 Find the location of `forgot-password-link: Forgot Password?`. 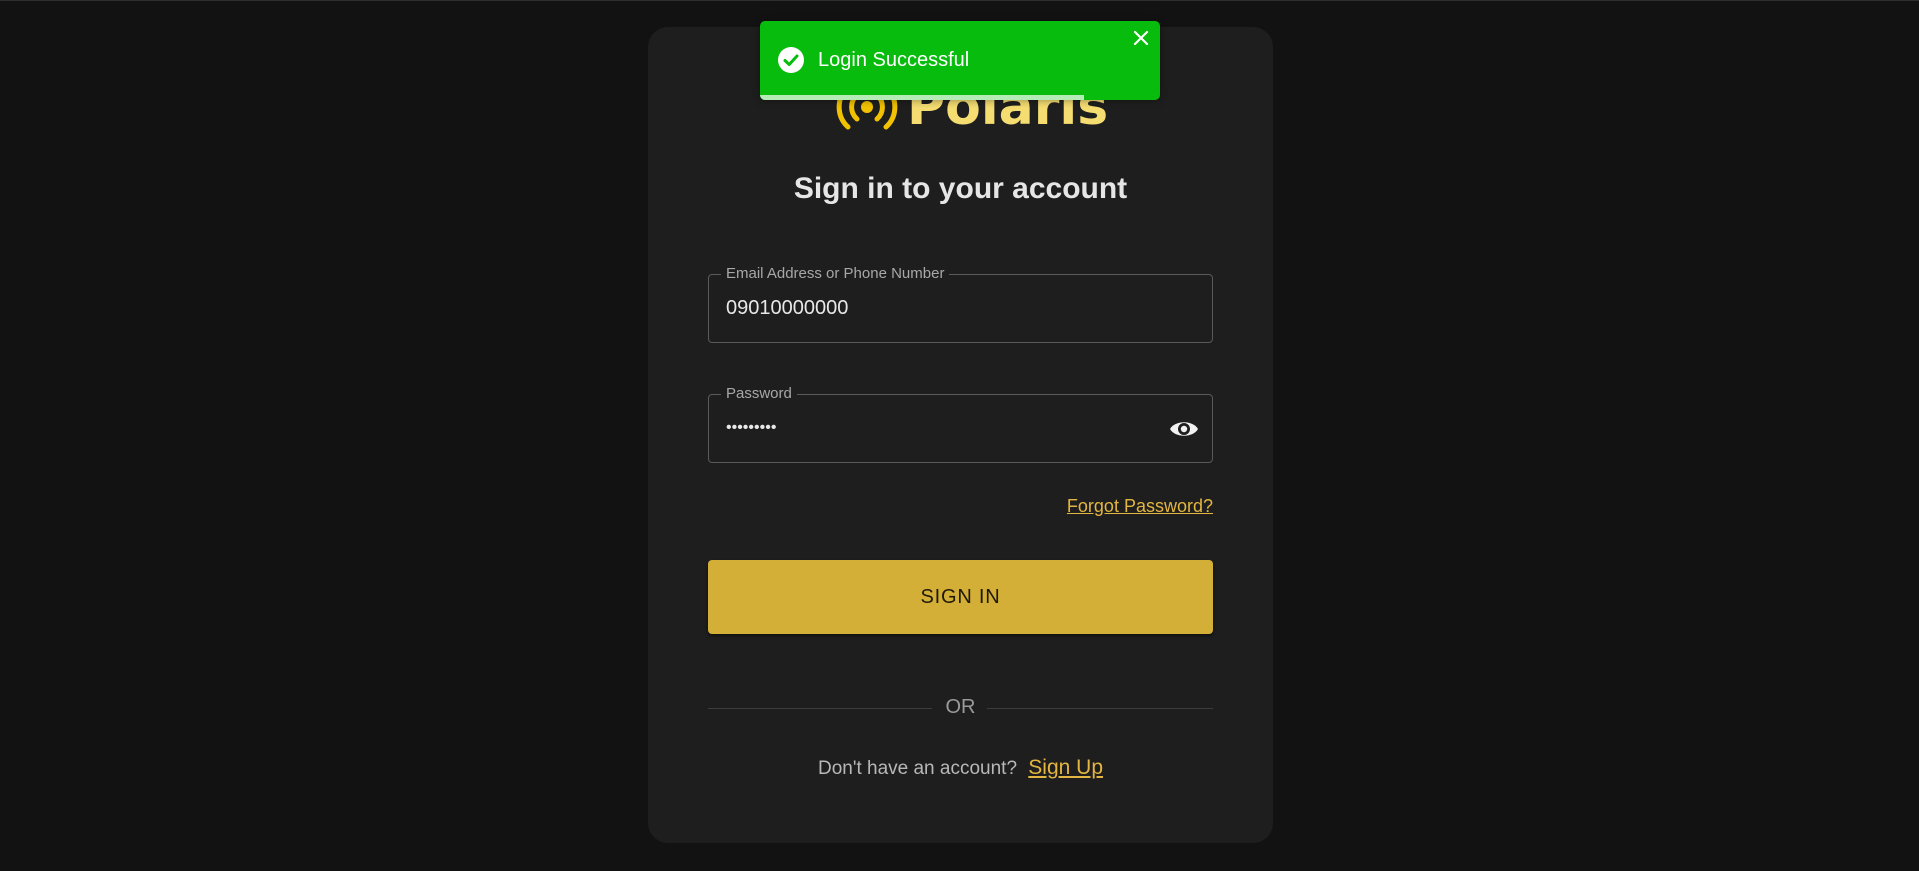

forgot-password-link: Forgot Password? is located at coordinates (1140, 506).